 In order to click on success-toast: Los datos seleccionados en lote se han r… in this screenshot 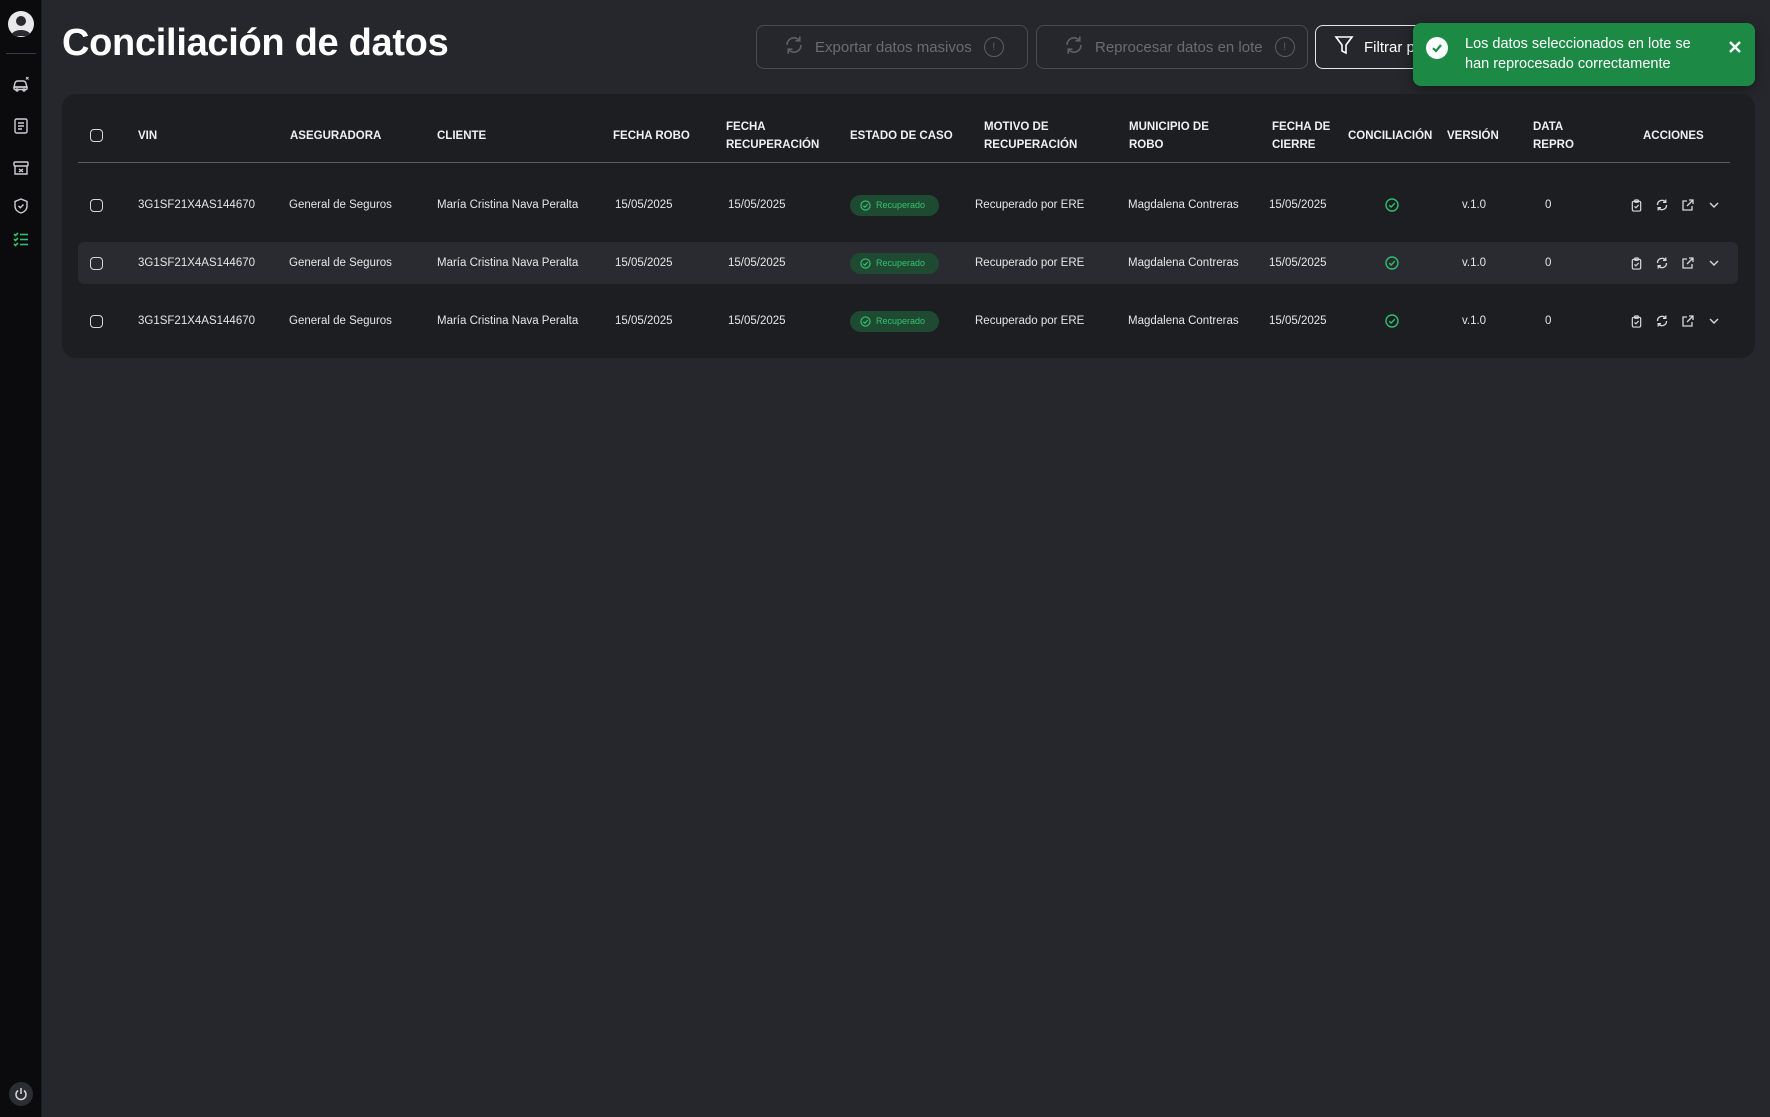, I will do `click(1584, 54)`.